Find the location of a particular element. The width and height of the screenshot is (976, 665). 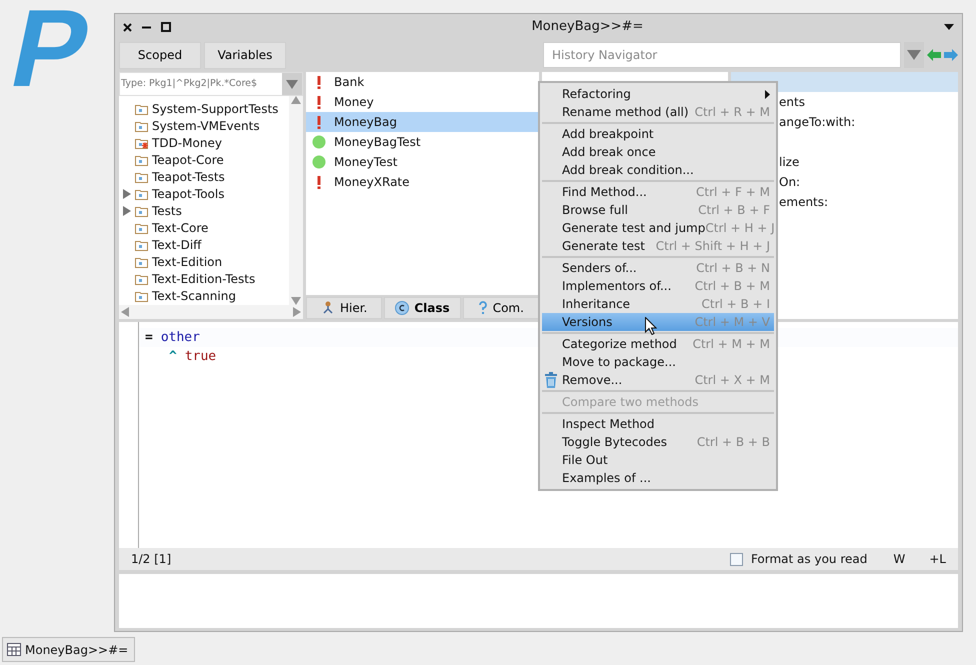

taskbar-button: MoneyBag>>#= is located at coordinates (69, 649).